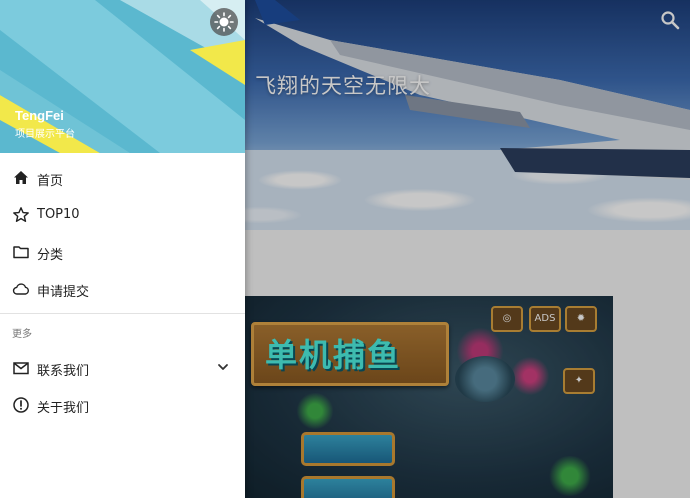 The height and width of the screenshot is (498, 690). I want to click on info-circle-icon, so click(21, 405).